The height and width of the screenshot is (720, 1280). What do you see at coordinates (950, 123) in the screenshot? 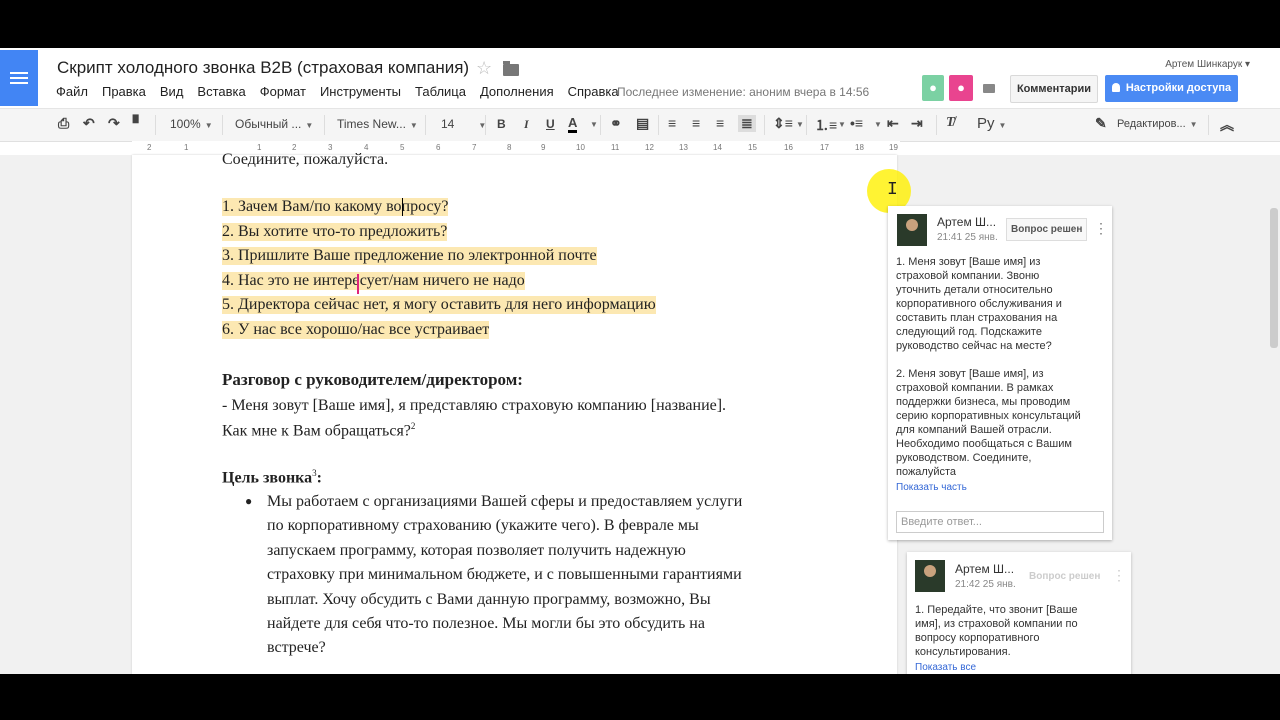
I see `clear-formatting-icon: T̸` at bounding box center [950, 123].